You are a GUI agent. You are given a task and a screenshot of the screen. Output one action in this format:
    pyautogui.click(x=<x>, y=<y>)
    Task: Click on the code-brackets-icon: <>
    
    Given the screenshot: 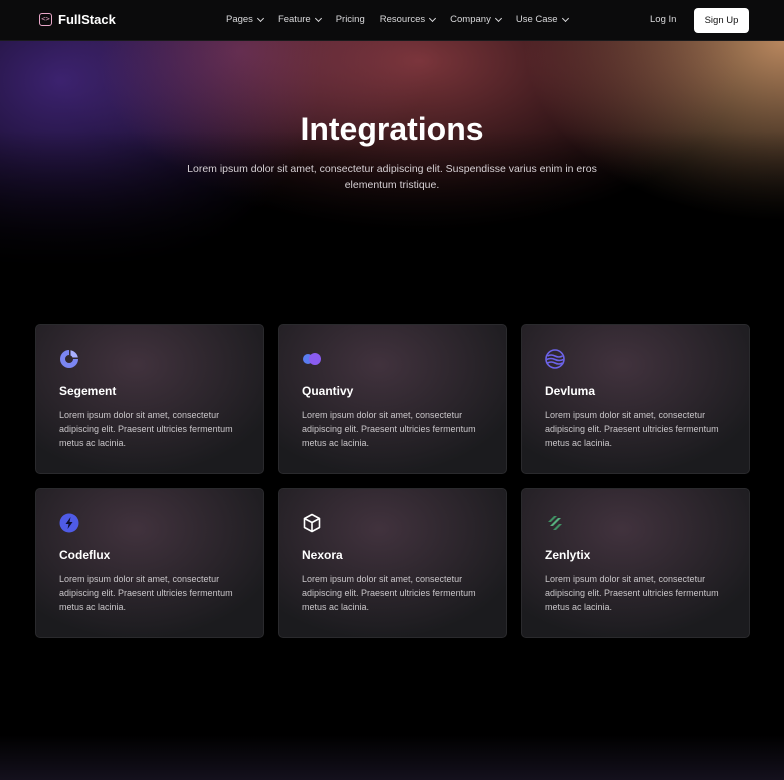 What is the action you would take?
    pyautogui.click(x=45, y=19)
    